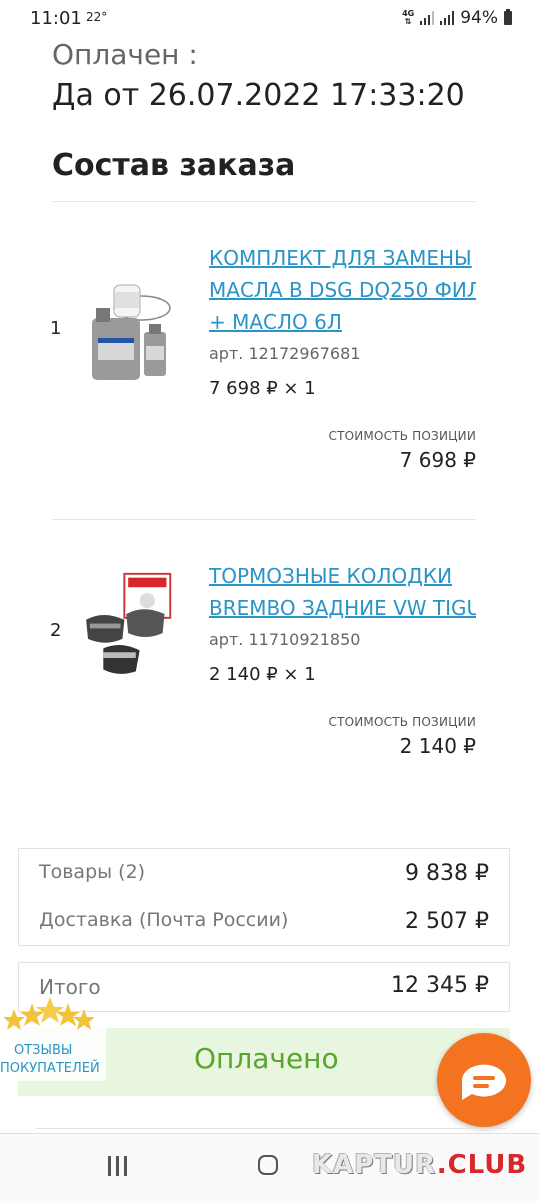 The image size is (540, 1201). What do you see at coordinates (479, 18) in the screenshot?
I see `battery-percent: 94%` at bounding box center [479, 18].